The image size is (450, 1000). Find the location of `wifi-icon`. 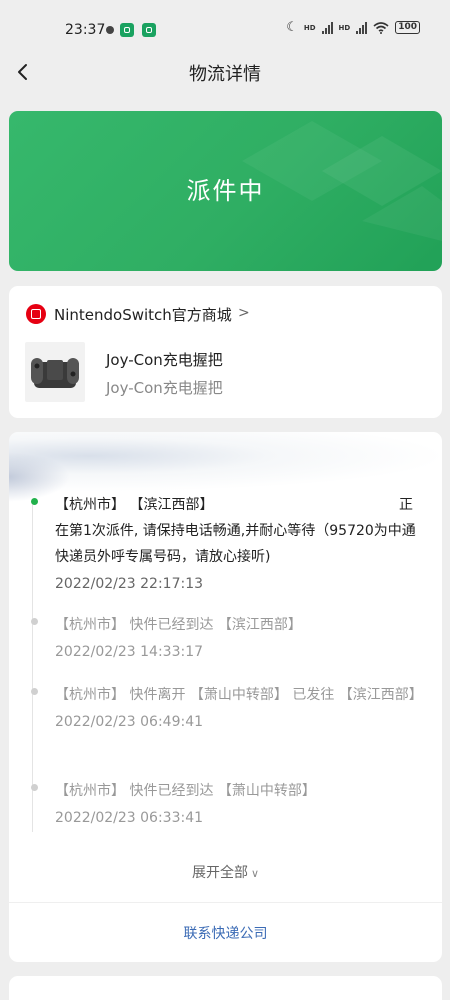

wifi-icon is located at coordinates (381, 27).